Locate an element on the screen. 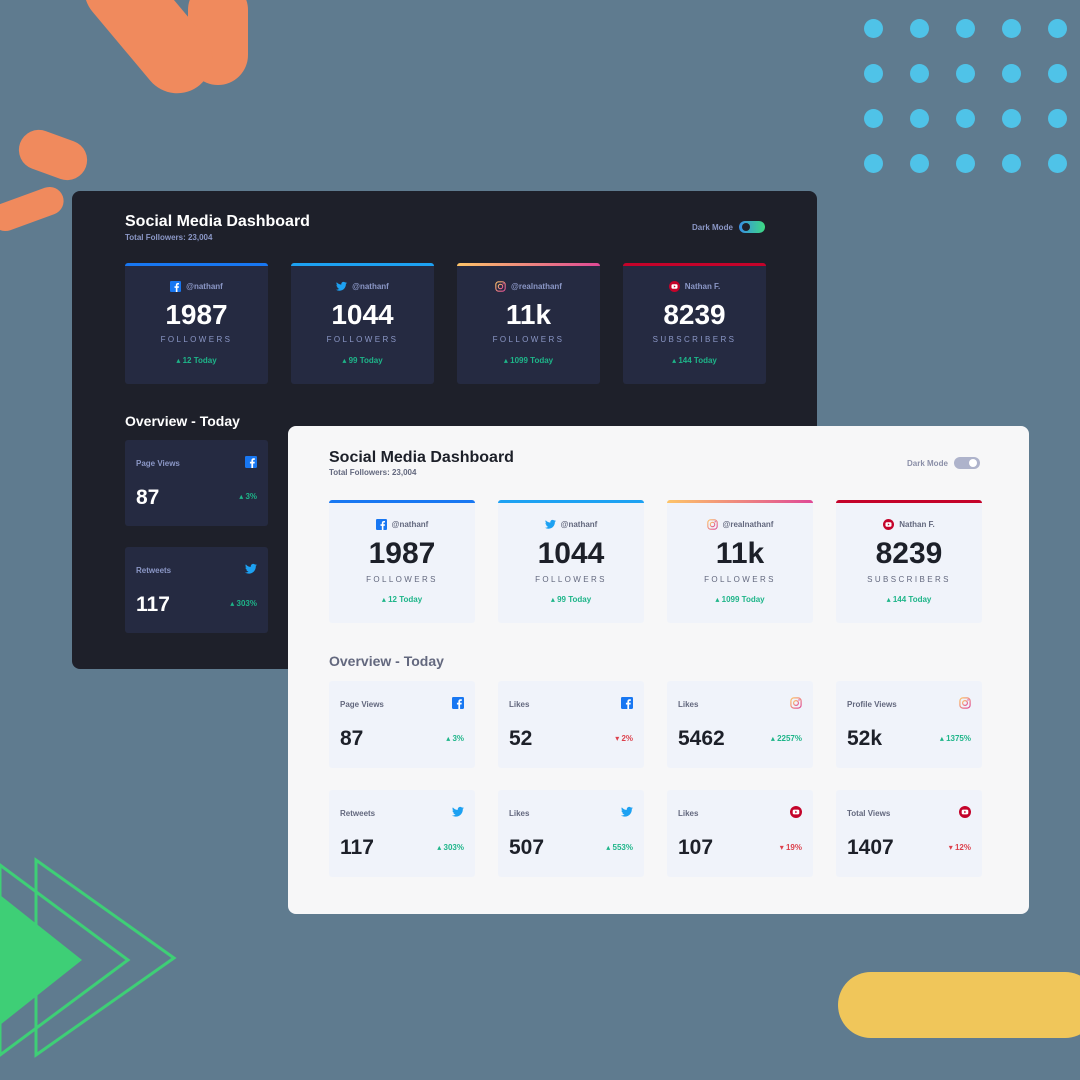 The image size is (1080, 1080). follower-count: 11k is located at coordinates (528, 314).